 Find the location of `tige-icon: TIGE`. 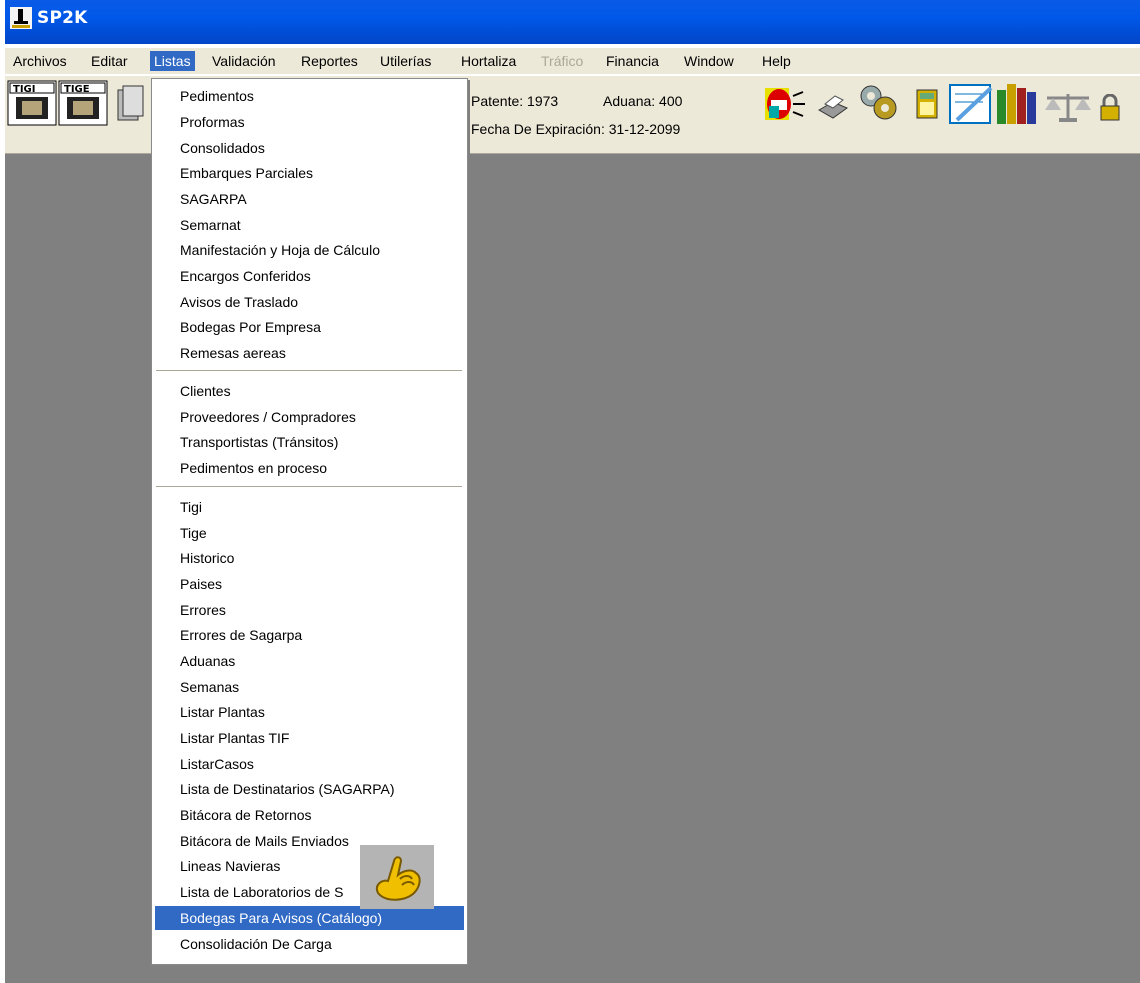

tige-icon: TIGE is located at coordinates (83, 103).